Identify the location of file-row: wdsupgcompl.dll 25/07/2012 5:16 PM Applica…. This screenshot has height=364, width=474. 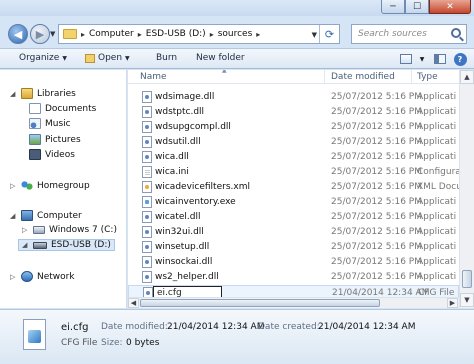
(293, 127).